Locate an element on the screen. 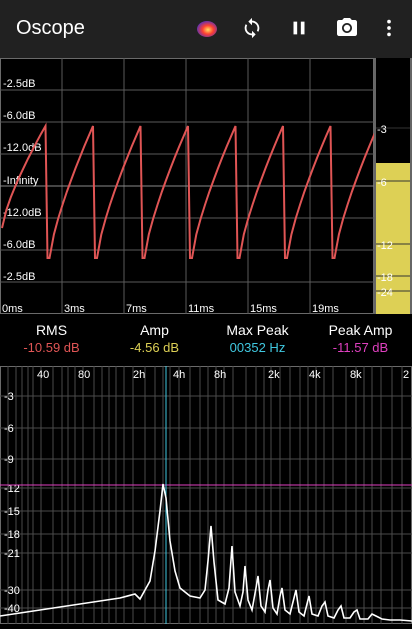  app-bar: Oscope is located at coordinates (206, 29).